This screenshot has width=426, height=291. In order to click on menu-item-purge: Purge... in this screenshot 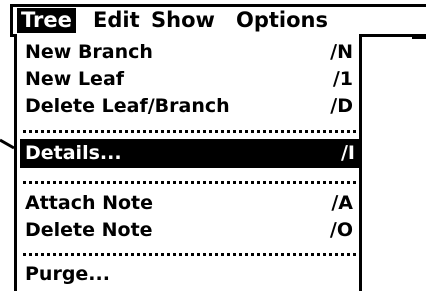, I will do `click(190, 274)`.